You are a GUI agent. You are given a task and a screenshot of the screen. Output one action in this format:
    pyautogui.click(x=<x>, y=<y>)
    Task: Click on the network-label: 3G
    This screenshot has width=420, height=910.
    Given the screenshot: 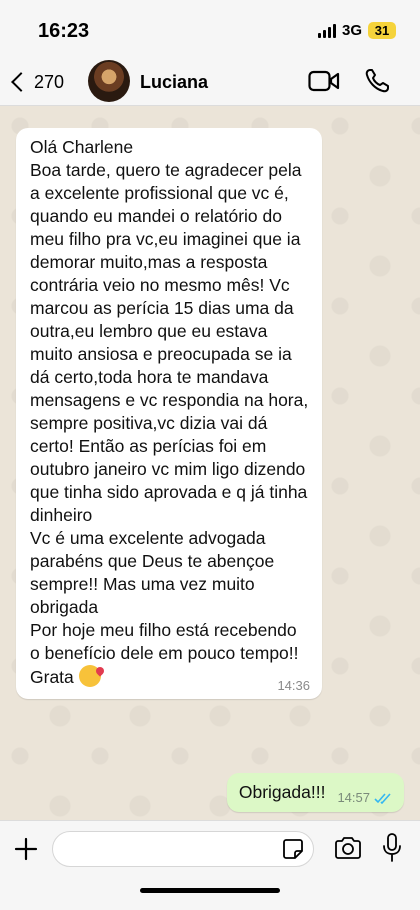 What is the action you would take?
    pyautogui.click(x=351, y=30)
    